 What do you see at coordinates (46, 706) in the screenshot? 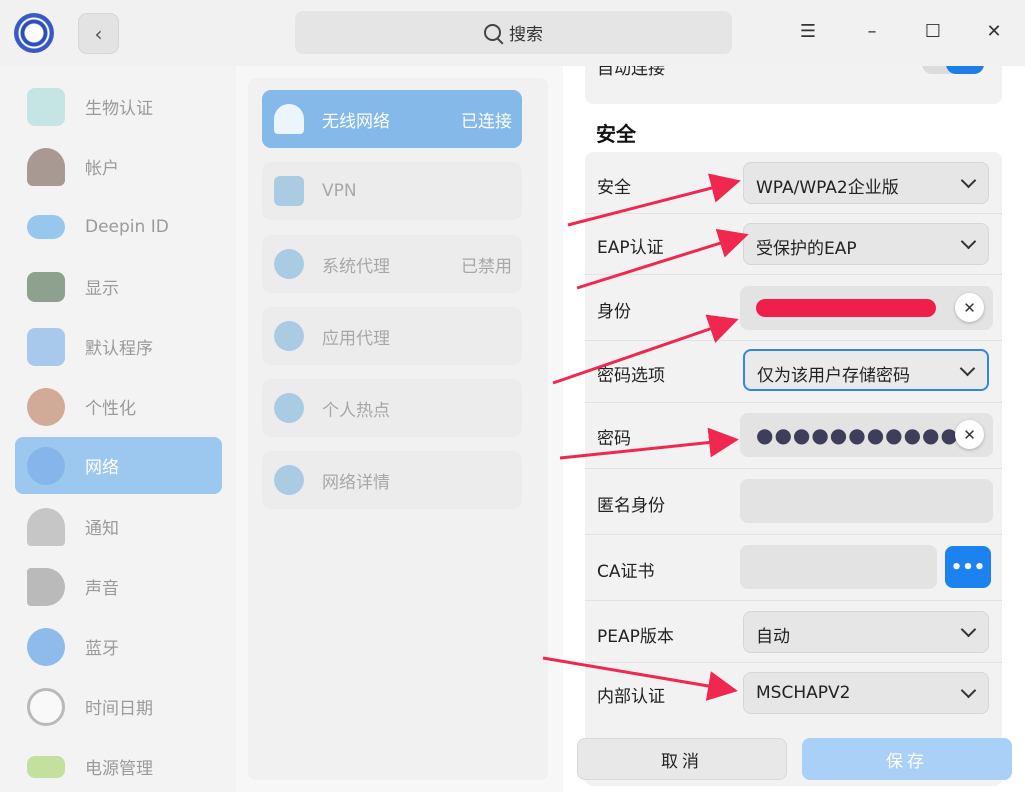
I see `clock-icon` at bounding box center [46, 706].